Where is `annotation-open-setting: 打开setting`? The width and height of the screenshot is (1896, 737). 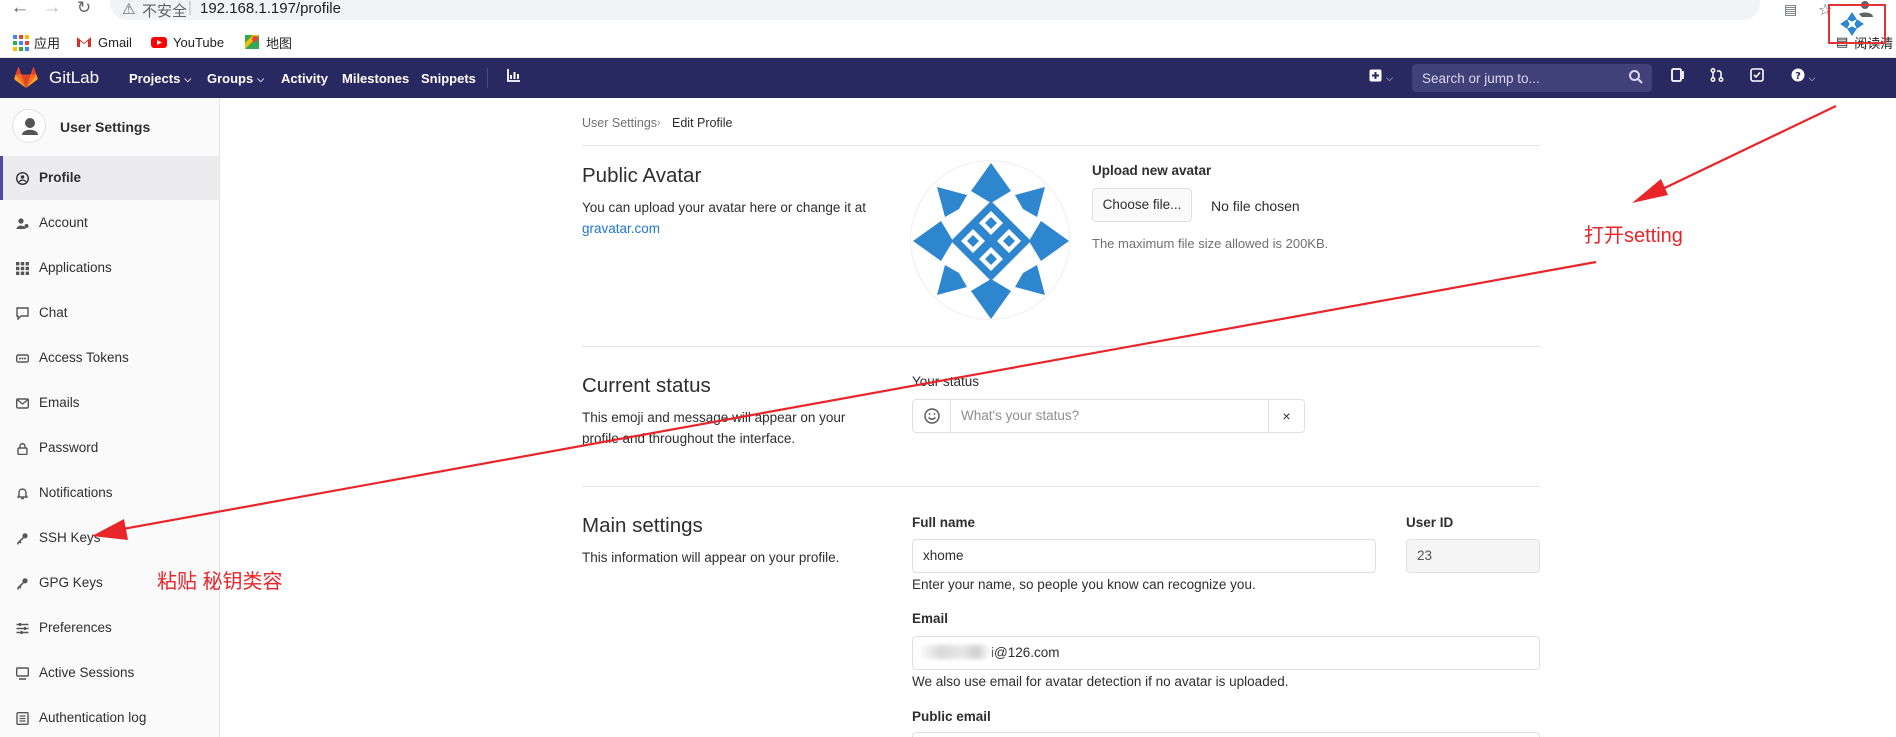 annotation-open-setting: 打开setting is located at coordinates (1633, 236).